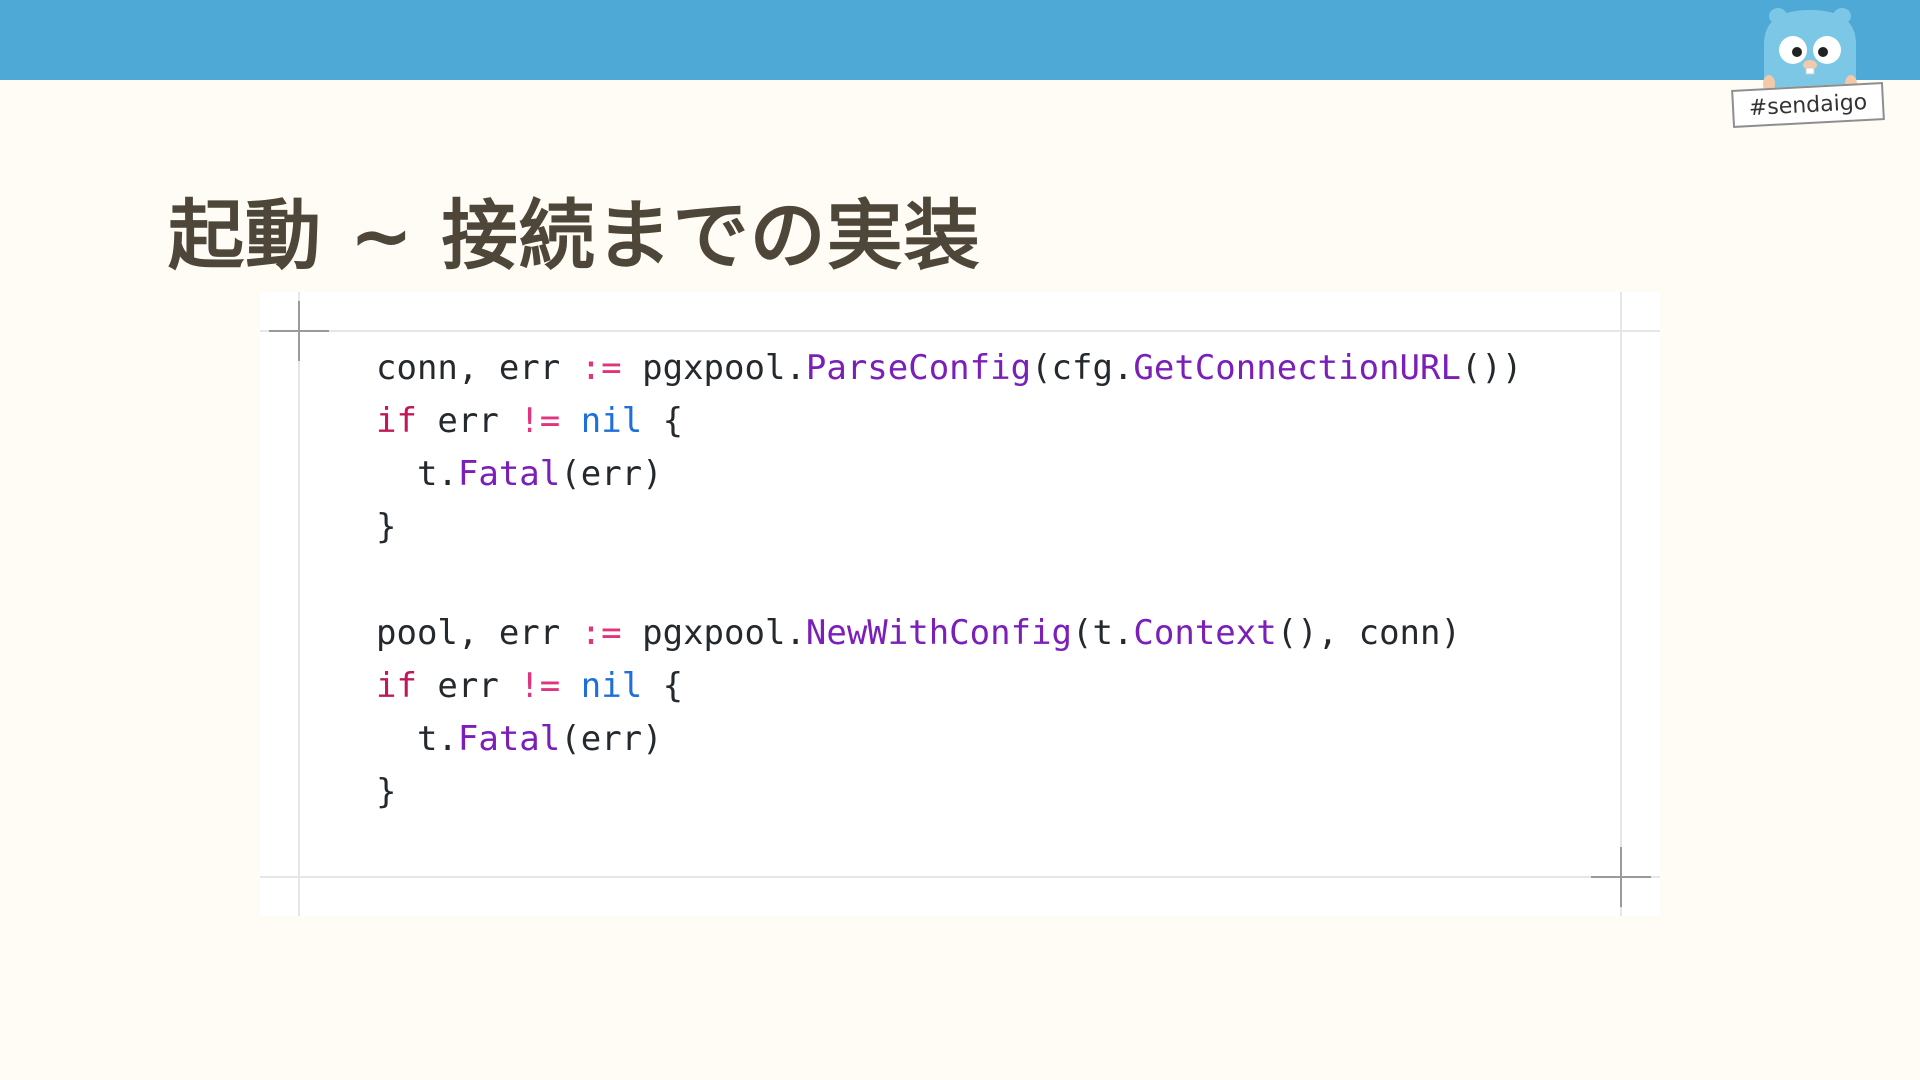 The width and height of the screenshot is (1920, 1080). I want to click on code-token-function: Context, so click(1205, 633).